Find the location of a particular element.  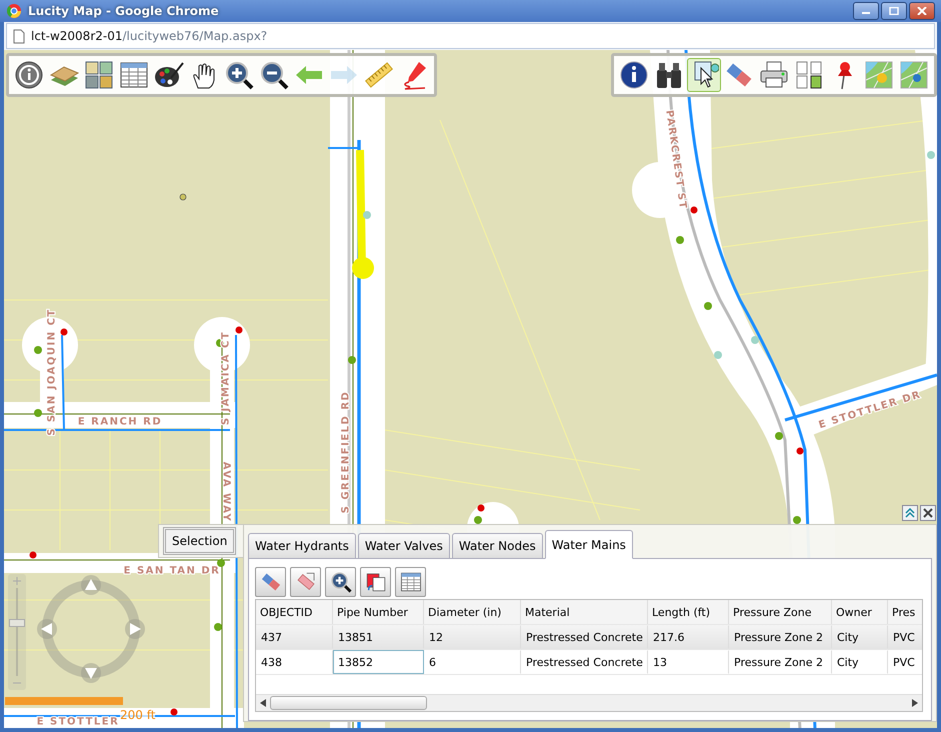

pages-icon is located at coordinates (809, 75).